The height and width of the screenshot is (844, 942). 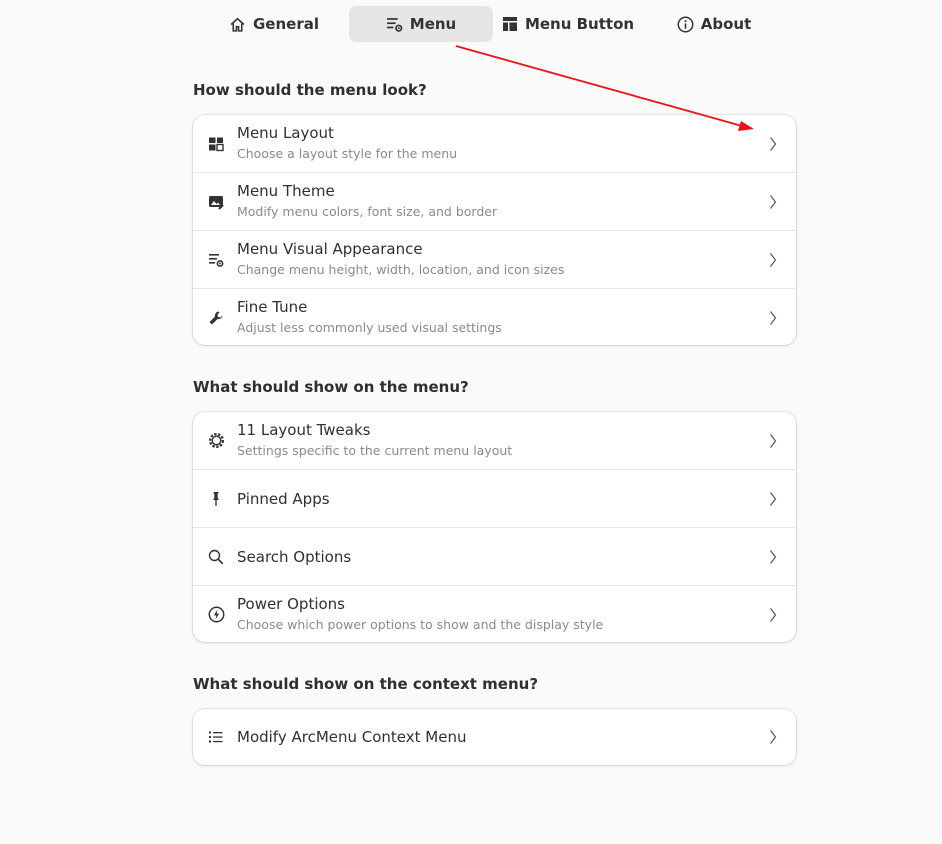 I want to click on power-options-title: Power Options, so click(x=291, y=604).